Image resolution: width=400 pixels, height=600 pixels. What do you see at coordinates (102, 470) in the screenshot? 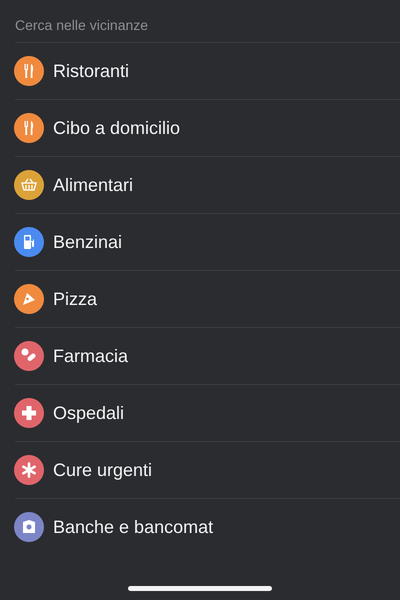
I see `category-label: Cure urgenti` at bounding box center [102, 470].